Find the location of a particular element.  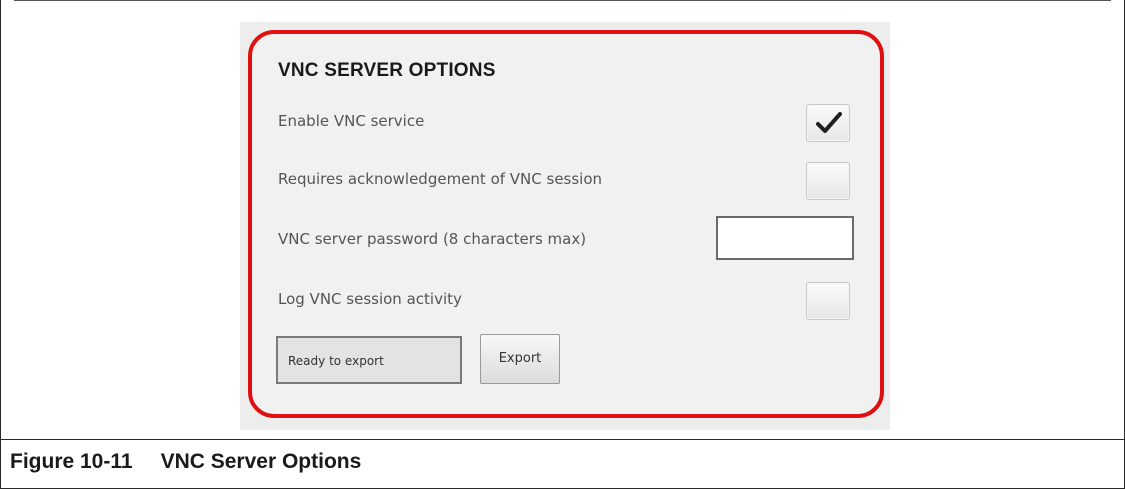

figure-caption: Figure 10-11 VNC Server Options is located at coordinates (185, 462).